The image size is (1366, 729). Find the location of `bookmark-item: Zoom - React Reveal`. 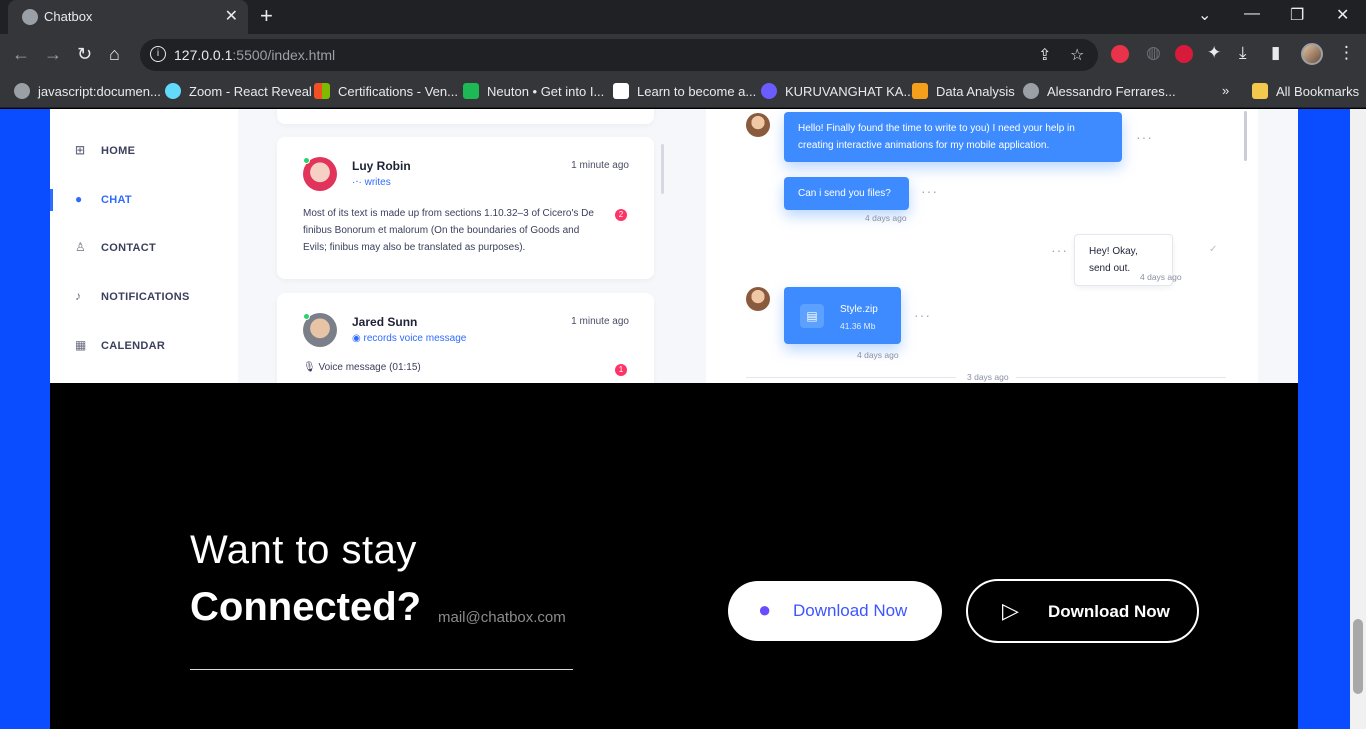

bookmark-item: Zoom - React Reveal is located at coordinates (238, 92).